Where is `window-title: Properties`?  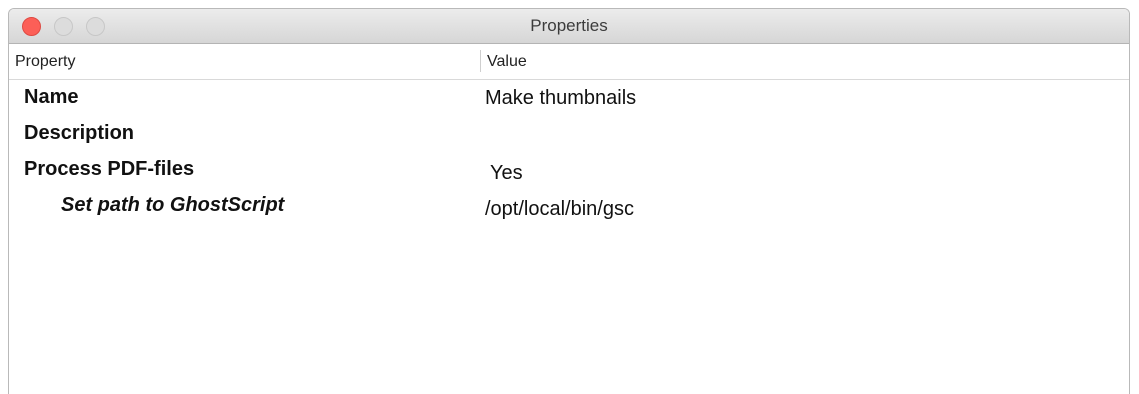 window-title: Properties is located at coordinates (569, 25).